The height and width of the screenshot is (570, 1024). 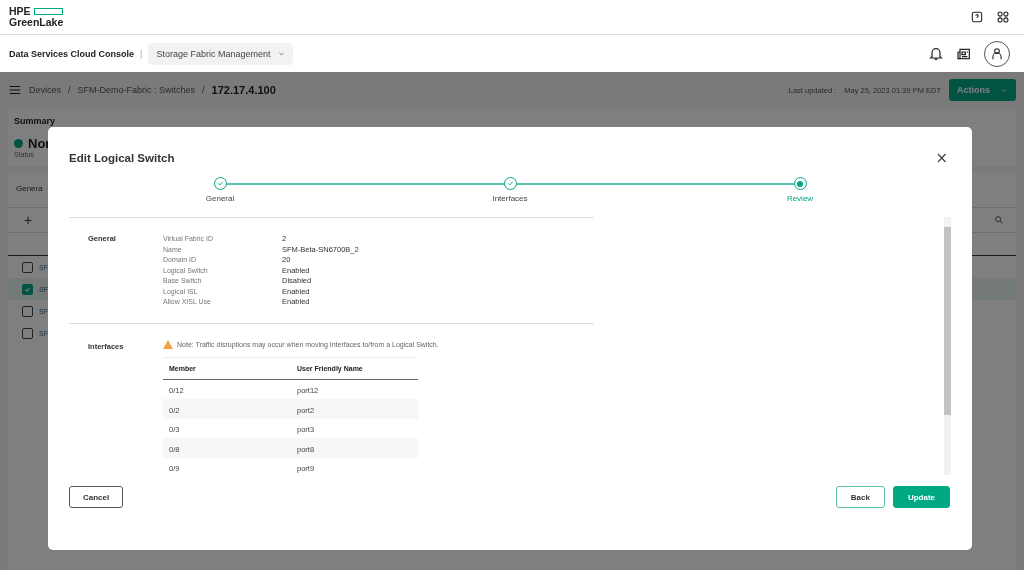 What do you see at coordinates (800, 198) in the screenshot?
I see `step-label: Review` at bounding box center [800, 198].